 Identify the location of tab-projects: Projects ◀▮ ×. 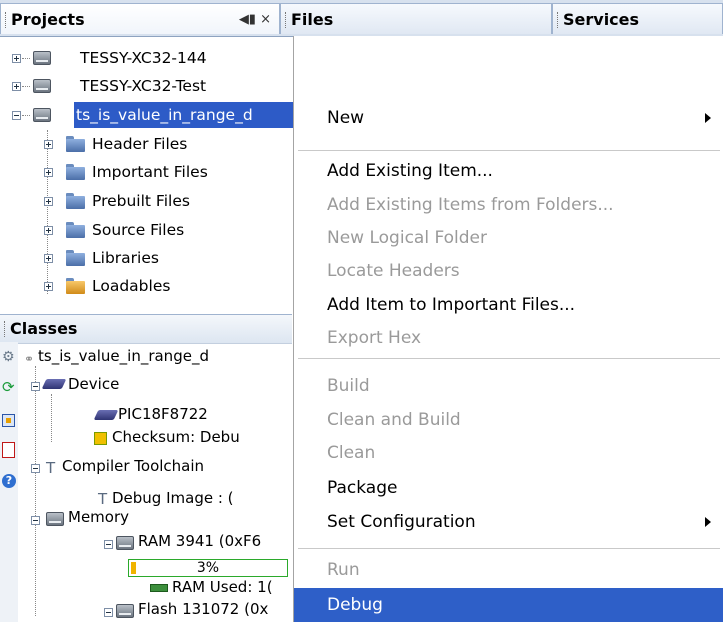
(140, 18).